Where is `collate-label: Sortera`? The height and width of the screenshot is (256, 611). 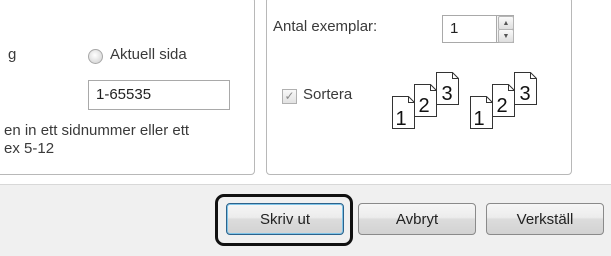 collate-label: Sortera is located at coordinates (327, 94).